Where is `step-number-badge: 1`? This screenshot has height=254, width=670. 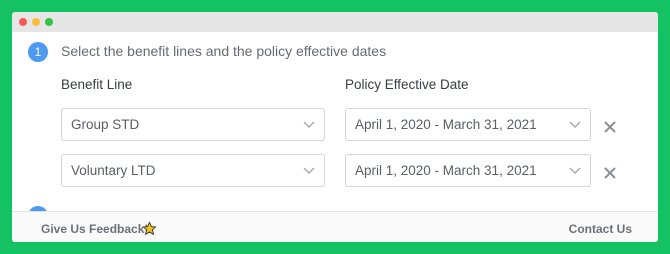
step-number-badge: 1 is located at coordinates (38, 52).